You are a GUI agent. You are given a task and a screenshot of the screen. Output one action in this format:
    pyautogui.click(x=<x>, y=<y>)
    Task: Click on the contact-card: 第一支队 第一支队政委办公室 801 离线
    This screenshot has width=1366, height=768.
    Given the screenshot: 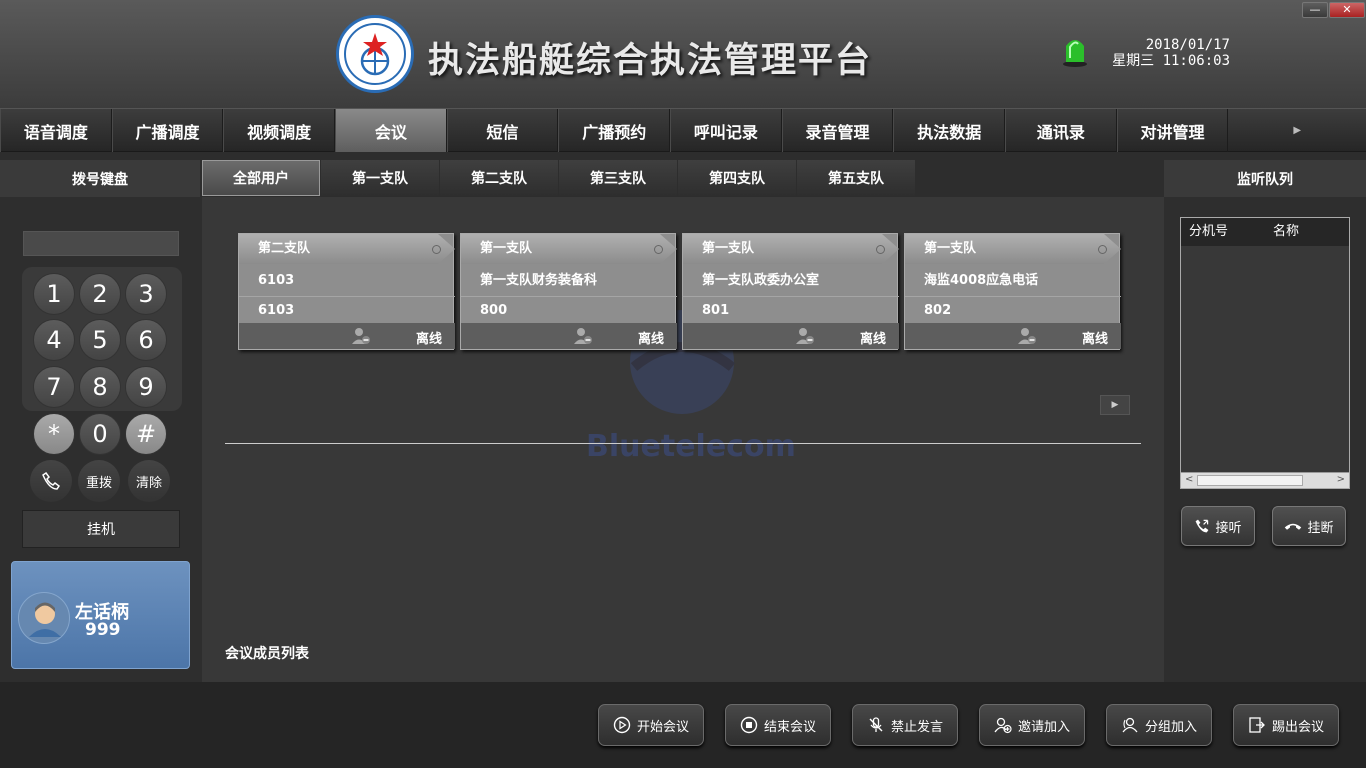 What is the action you would take?
    pyautogui.click(x=790, y=291)
    